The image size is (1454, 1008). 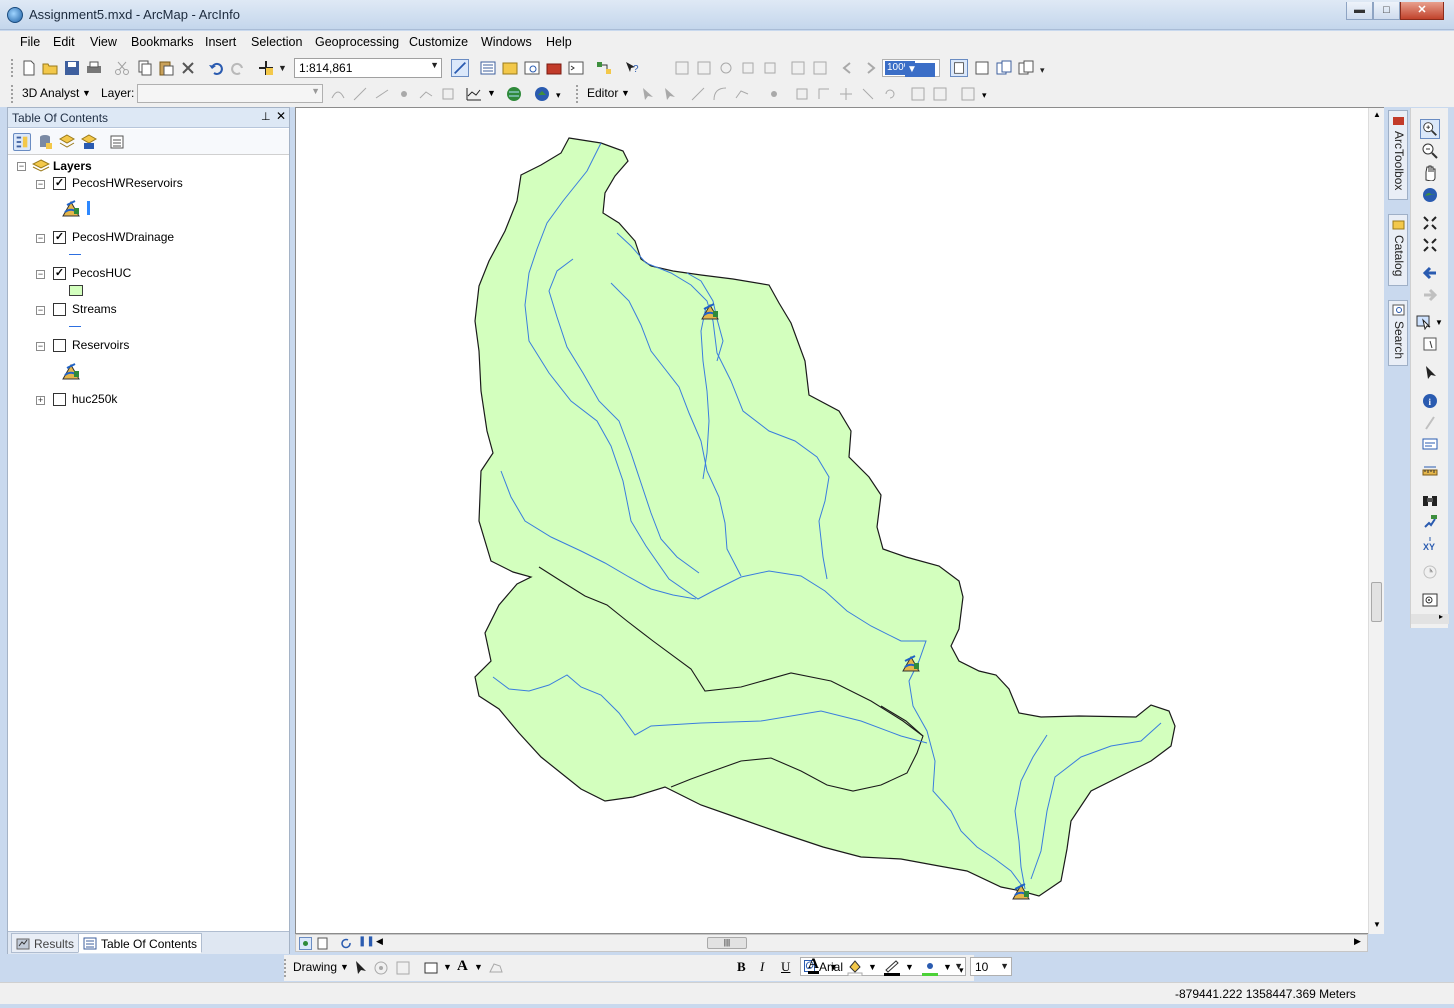 What do you see at coordinates (216, 68) in the screenshot?
I see `undo-icon` at bounding box center [216, 68].